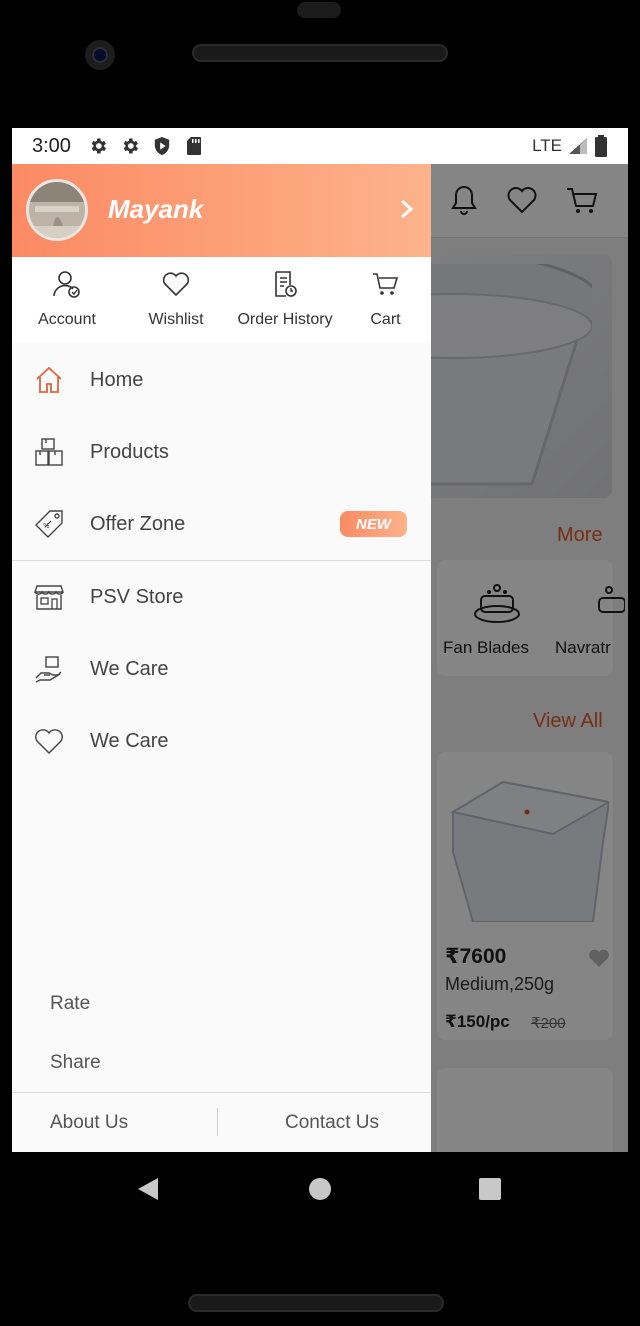  Describe the element at coordinates (578, 146) in the screenshot. I see `signal-icon` at that location.